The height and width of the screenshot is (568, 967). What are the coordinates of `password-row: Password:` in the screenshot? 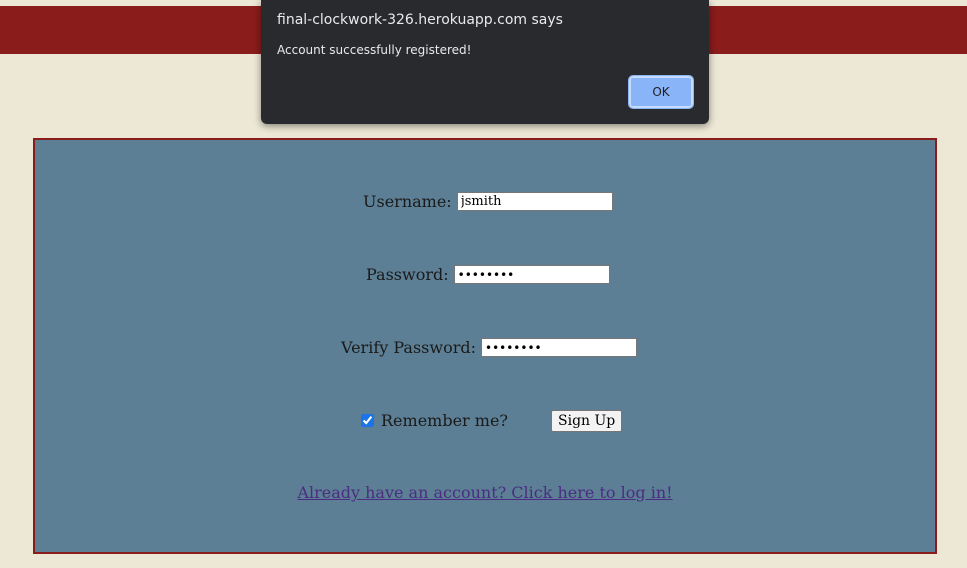 It's located at (488, 274).